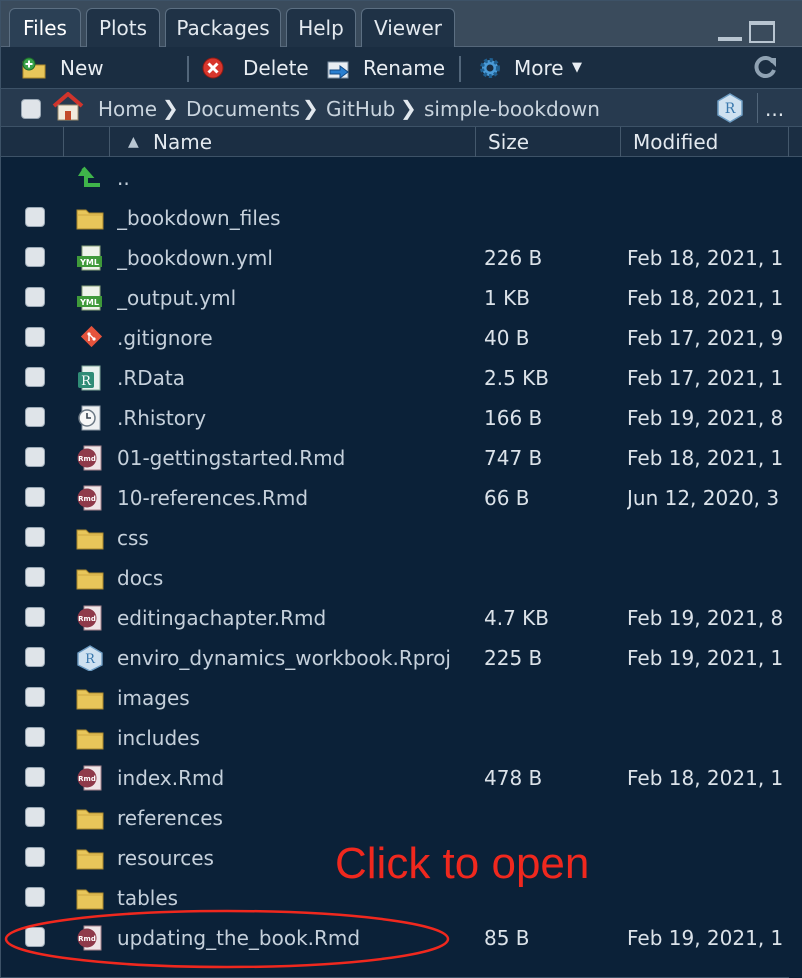 This screenshot has width=802, height=978. What do you see at coordinates (295, 337) in the screenshot?
I see `file-name-link: .gitignore` at bounding box center [295, 337].